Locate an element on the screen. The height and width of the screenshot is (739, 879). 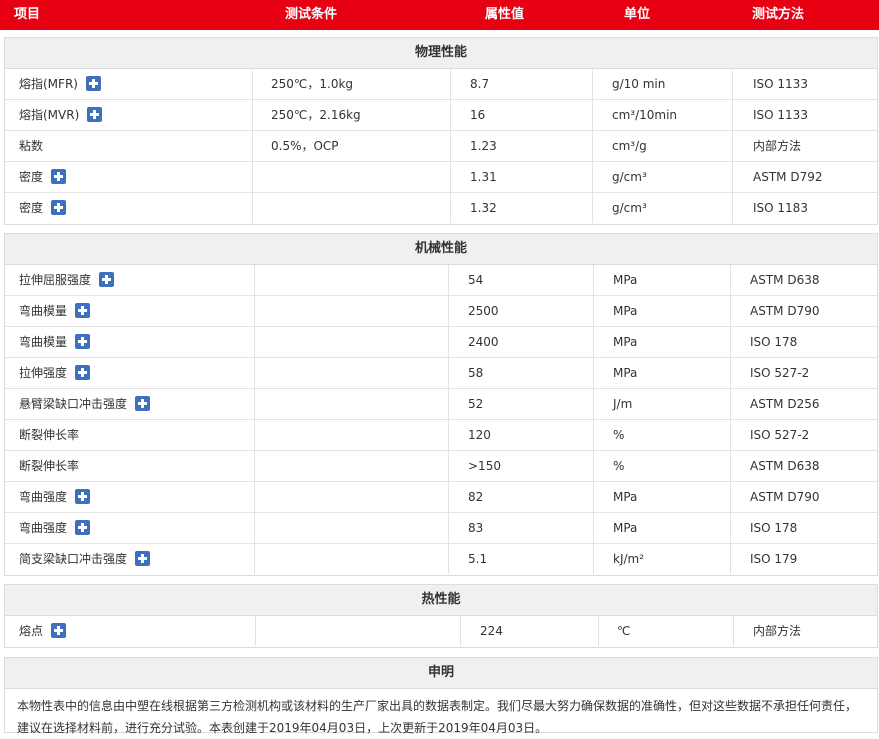
name-text: 弯曲强度 is located at coordinates (43, 528).